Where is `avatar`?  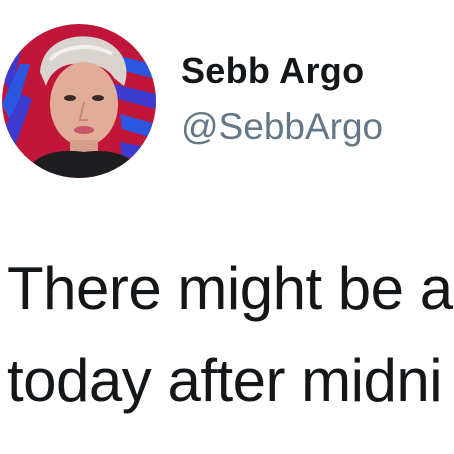
avatar is located at coordinates (79, 101).